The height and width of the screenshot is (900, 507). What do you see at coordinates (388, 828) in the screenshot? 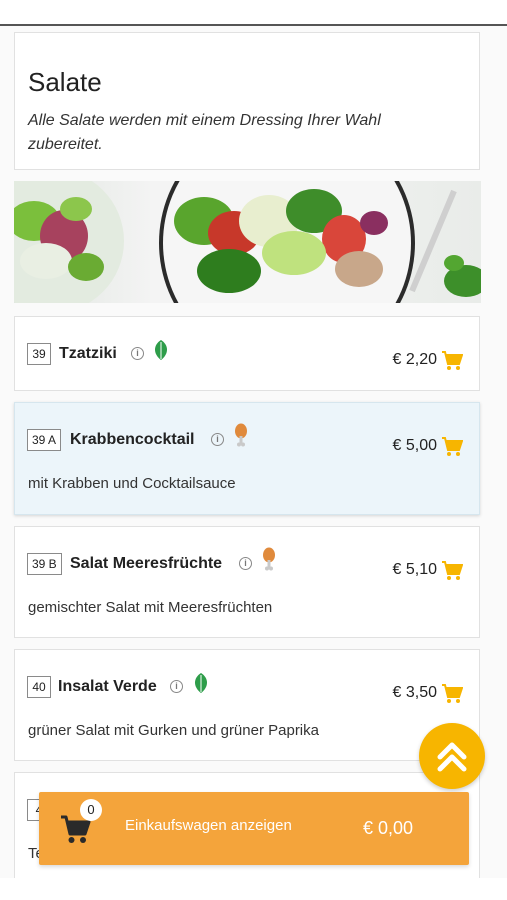
I see `cart-total: € 0,00` at bounding box center [388, 828].